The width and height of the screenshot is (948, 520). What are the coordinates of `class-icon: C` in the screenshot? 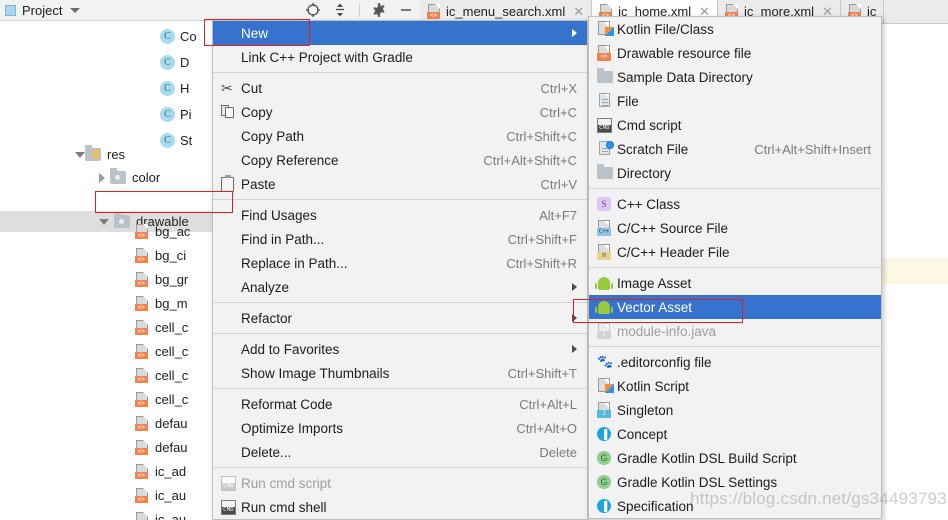 It's located at (167, 114).